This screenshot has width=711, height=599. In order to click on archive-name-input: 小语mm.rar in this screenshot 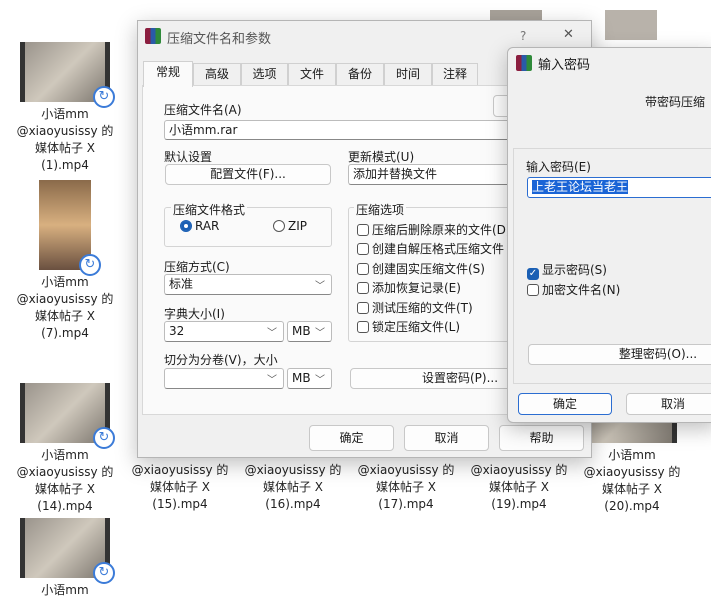, I will do `click(339, 130)`.